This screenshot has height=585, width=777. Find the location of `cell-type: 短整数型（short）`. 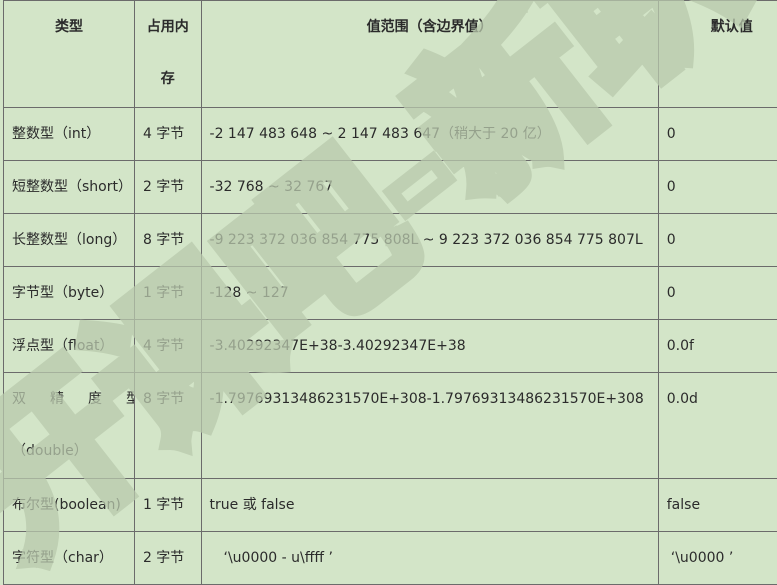

cell-type: 短整数型（short） is located at coordinates (69, 187).